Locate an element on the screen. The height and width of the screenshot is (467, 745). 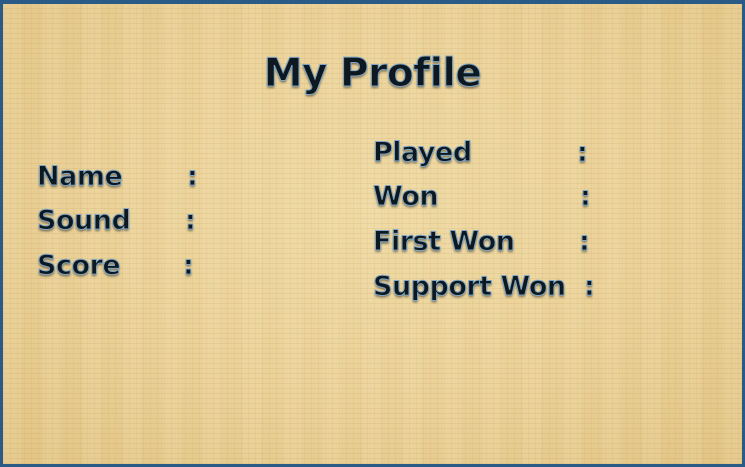
page-title: My Profile is located at coordinates (372, 74).